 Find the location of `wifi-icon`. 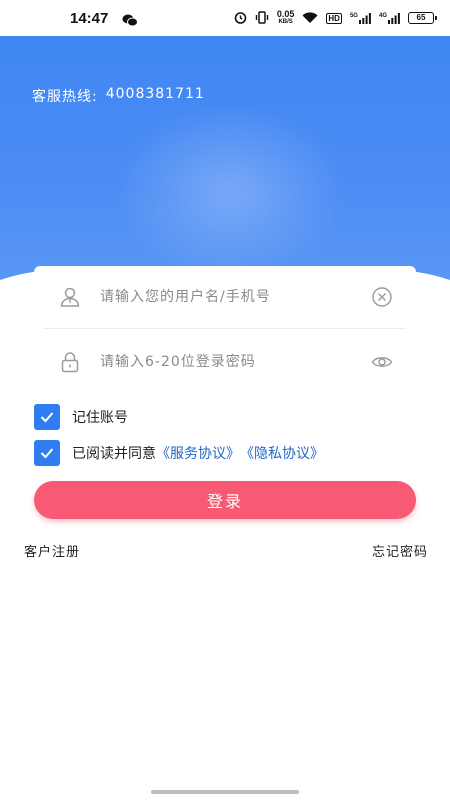

wifi-icon is located at coordinates (310, 18).